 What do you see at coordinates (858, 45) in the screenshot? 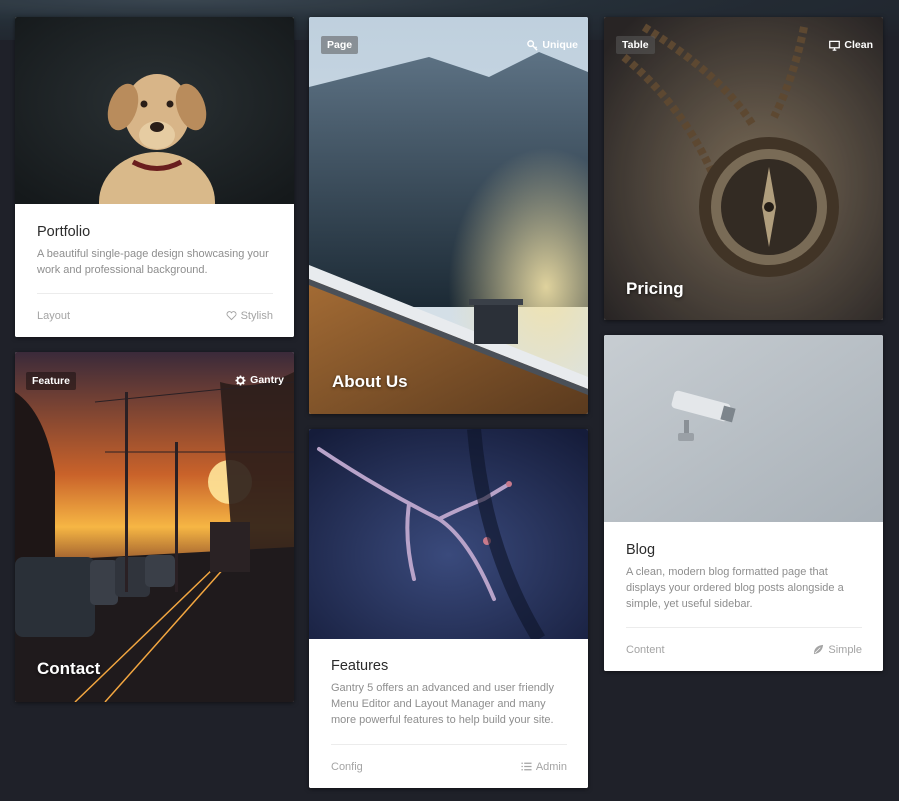
I see `pricing-badge-label: Clean` at bounding box center [858, 45].